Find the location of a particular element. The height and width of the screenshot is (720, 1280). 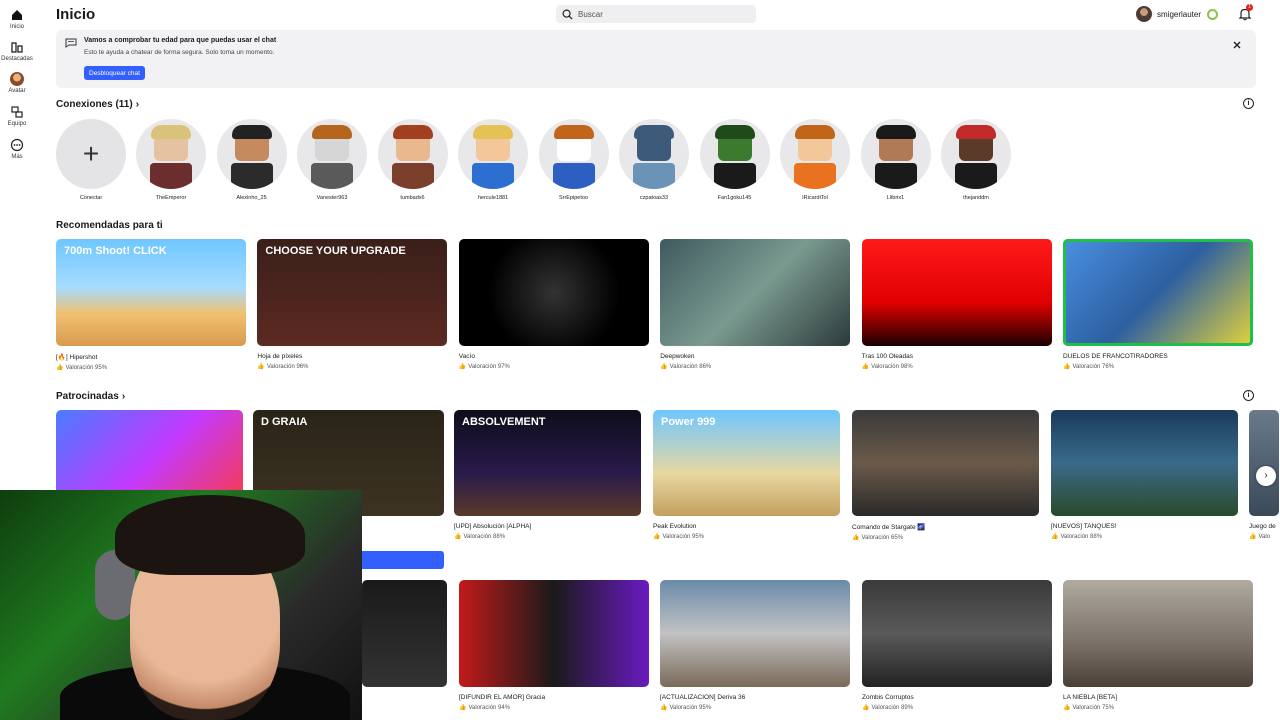

username: smigerlauter is located at coordinates (1179, 14).